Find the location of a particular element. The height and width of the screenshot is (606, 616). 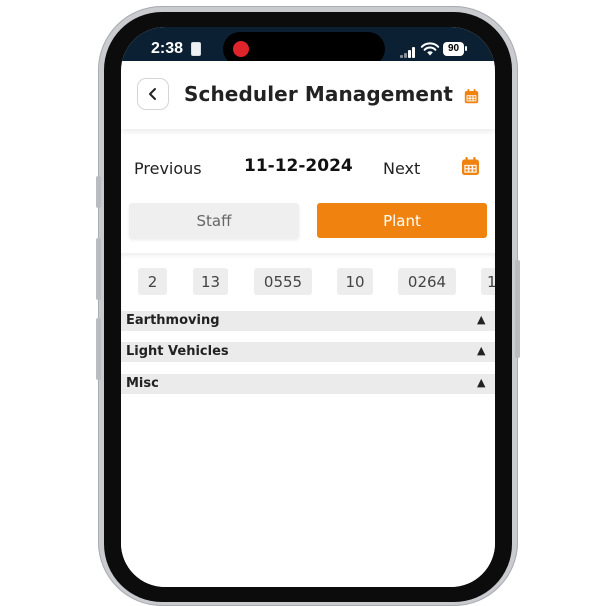

filter-chip: 0555 is located at coordinates (283, 281).